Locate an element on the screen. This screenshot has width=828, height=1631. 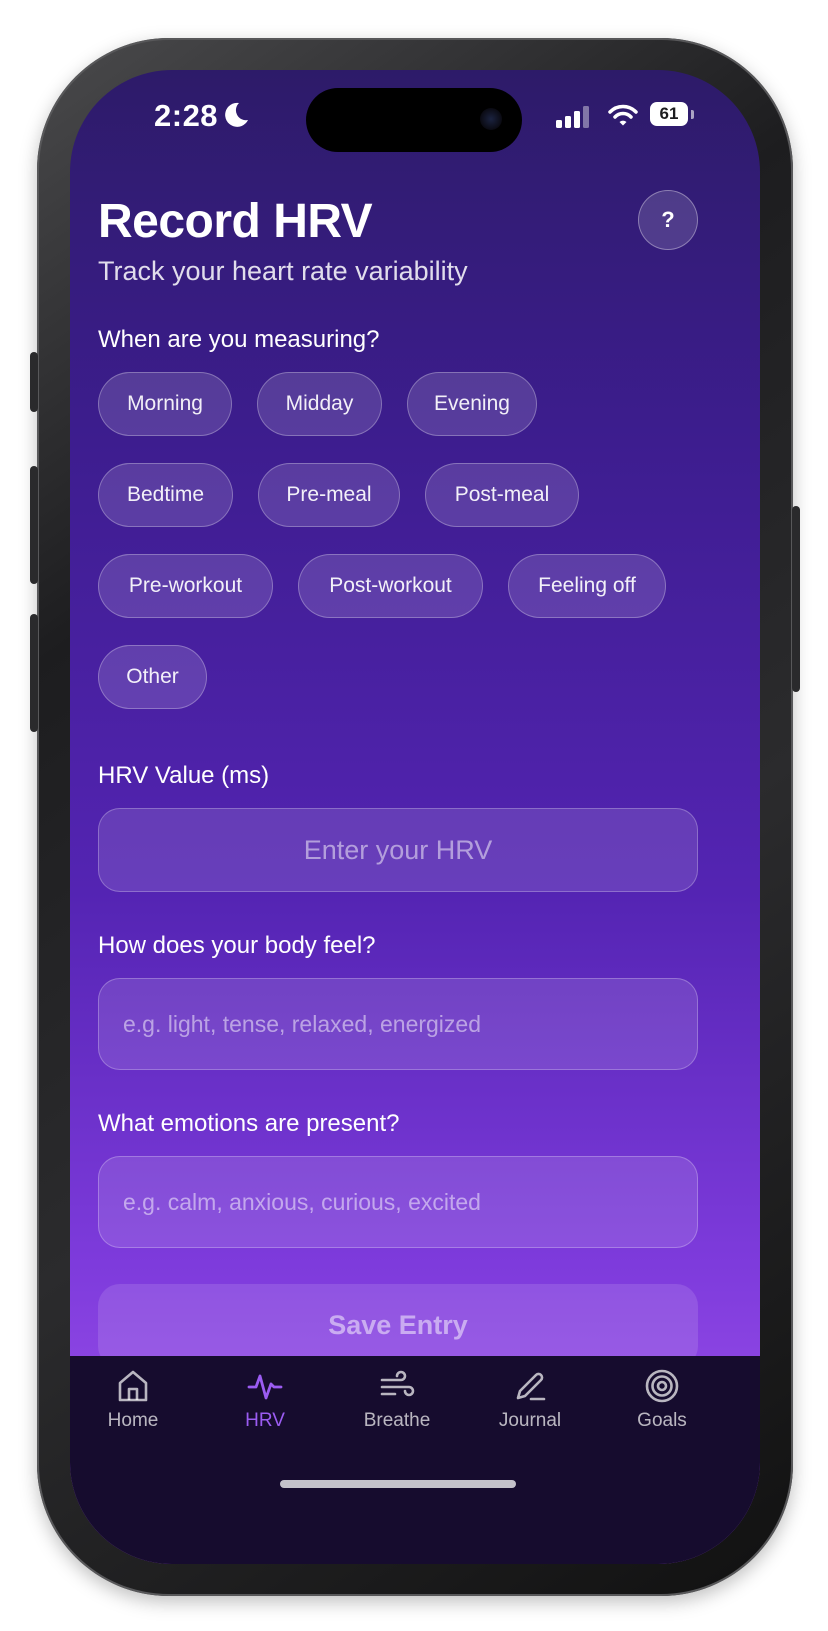
tab-goals: Goals is located at coordinates (662, 1403).